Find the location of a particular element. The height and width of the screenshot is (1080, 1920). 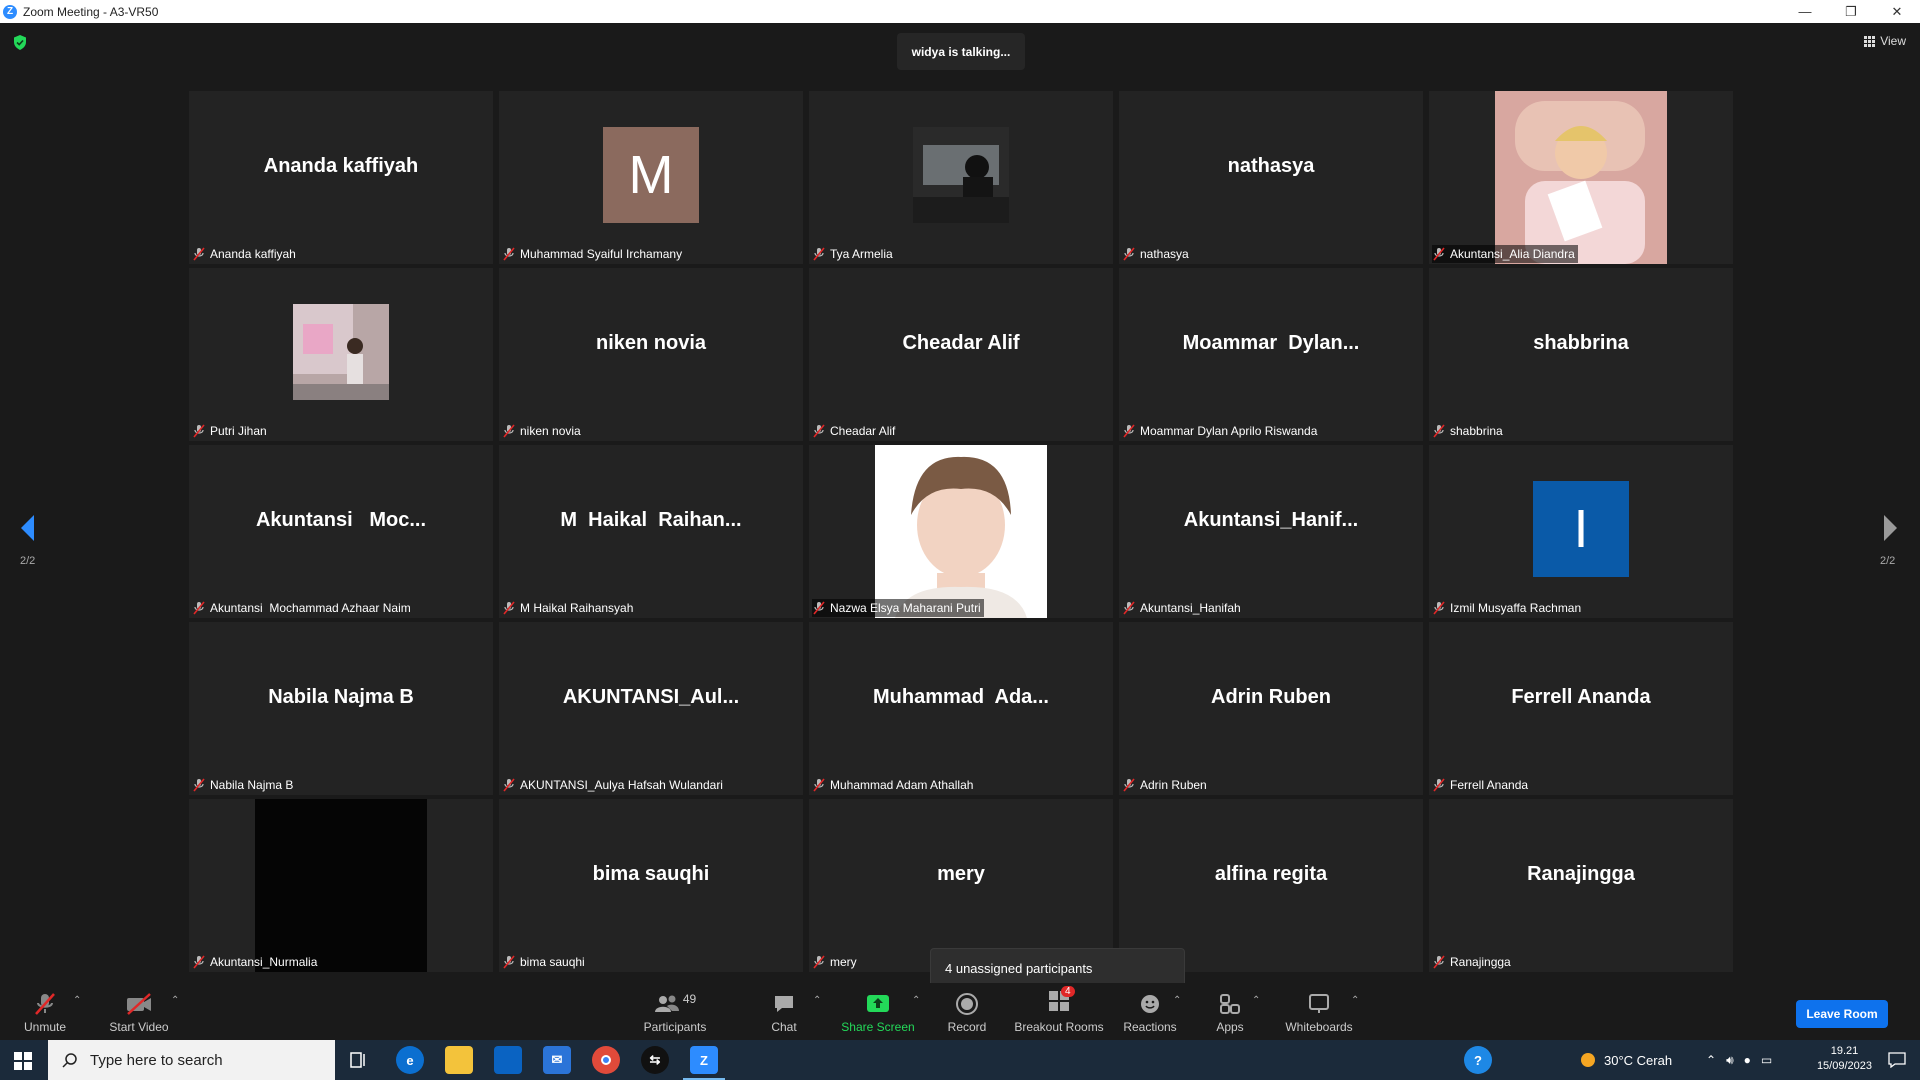

participant-tile: Ananda kaffiyah Ananda kaffiyah is located at coordinates (341, 177).